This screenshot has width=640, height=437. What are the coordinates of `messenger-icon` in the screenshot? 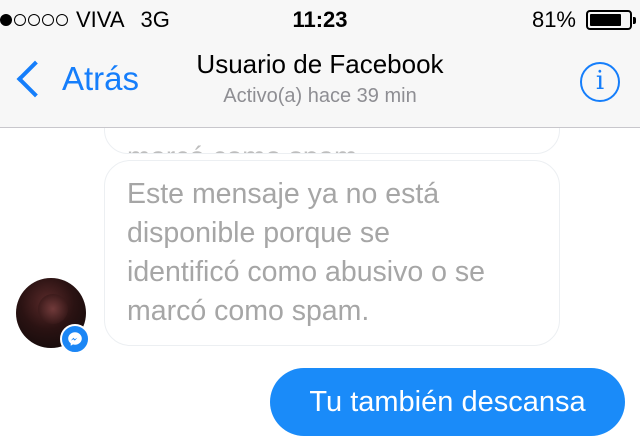 It's located at (75, 339).